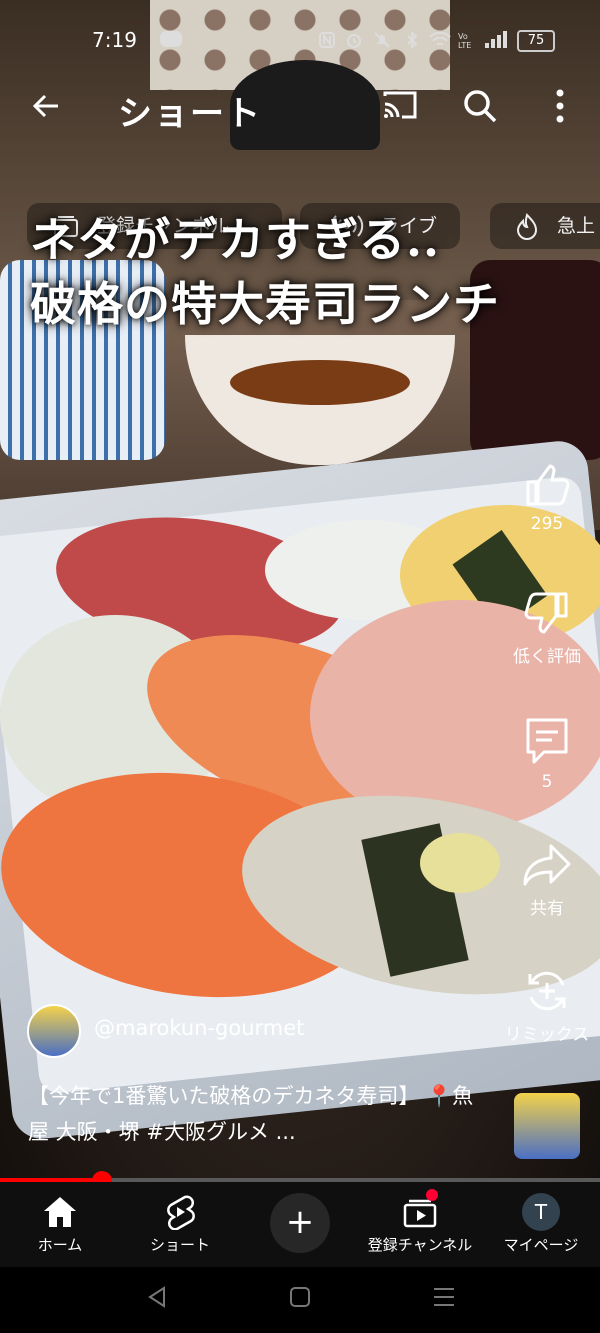 The width and height of the screenshot is (600, 1333). What do you see at coordinates (300, 1223) in the screenshot?
I see `create-button: +` at bounding box center [300, 1223].